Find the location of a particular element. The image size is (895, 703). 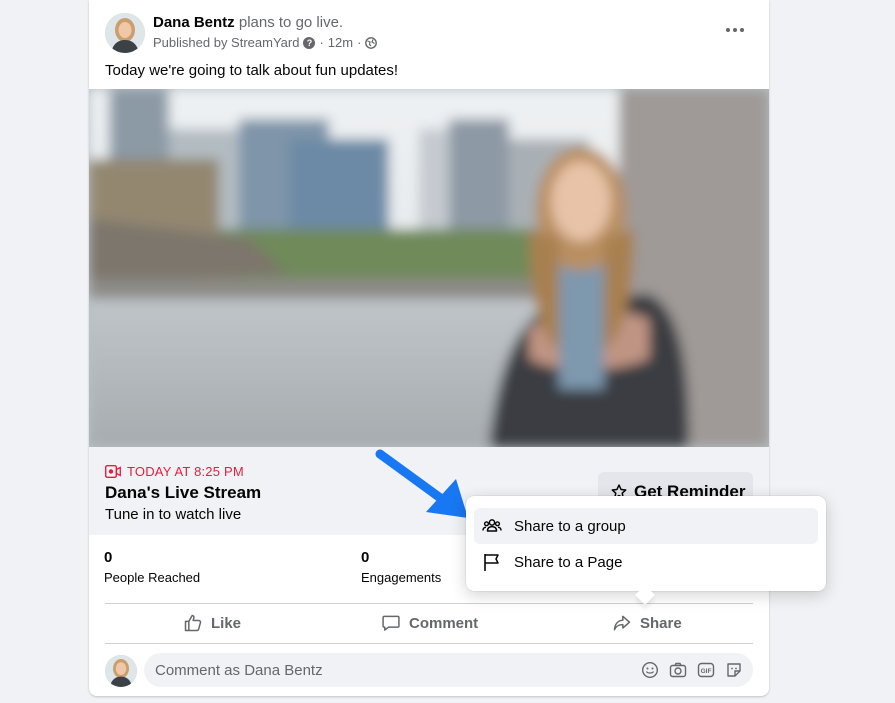

comment-label: Comment is located at coordinates (444, 623).